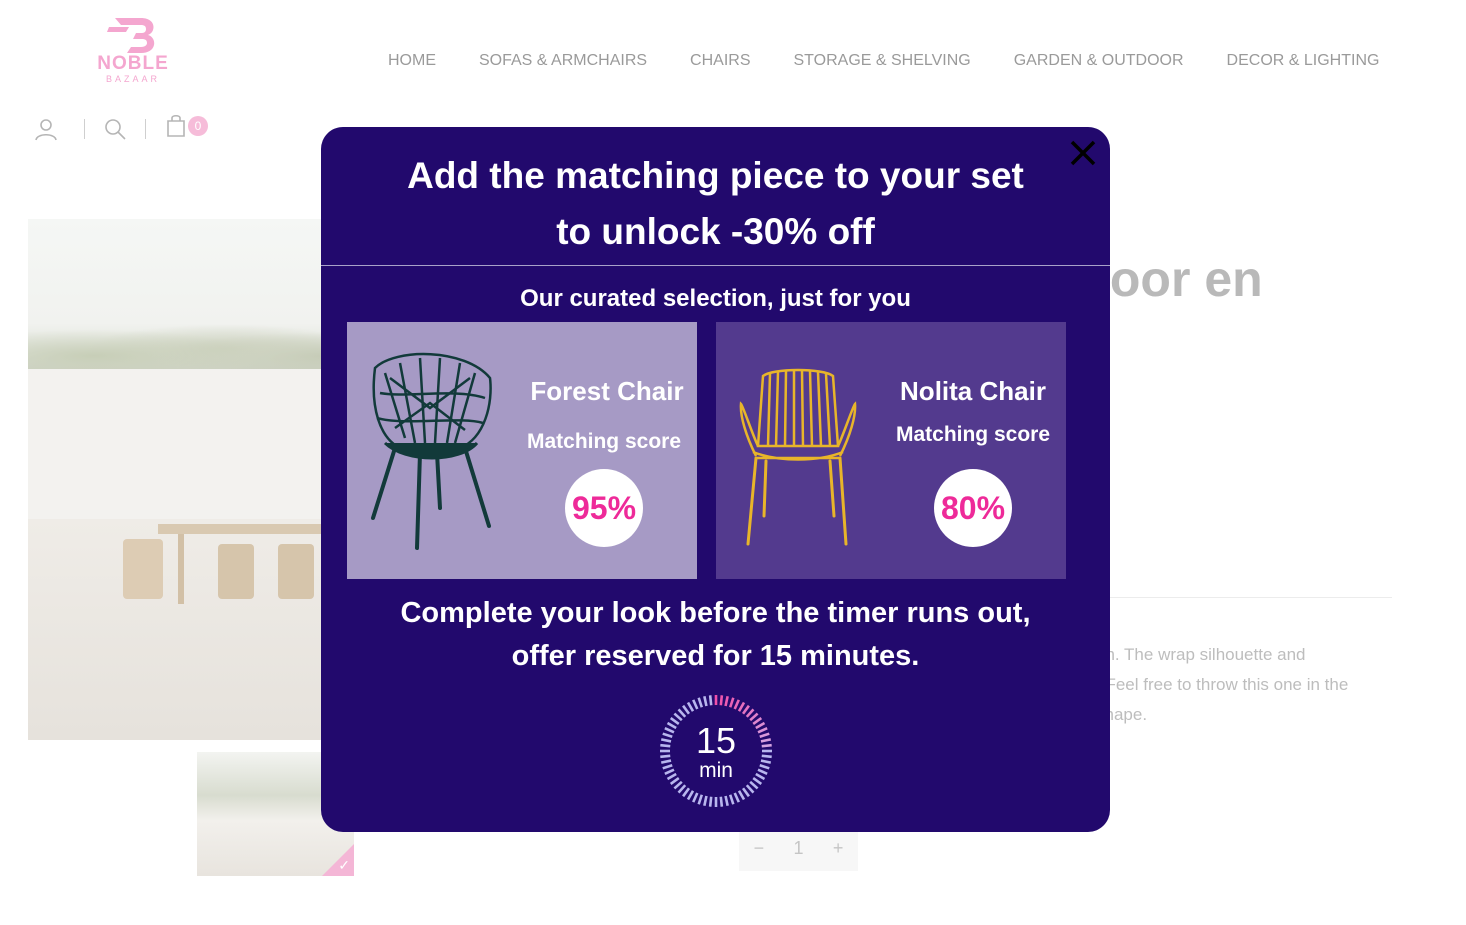 This screenshot has height=925, width=1466. I want to click on product-name: Nolita Chair, so click(973, 391).